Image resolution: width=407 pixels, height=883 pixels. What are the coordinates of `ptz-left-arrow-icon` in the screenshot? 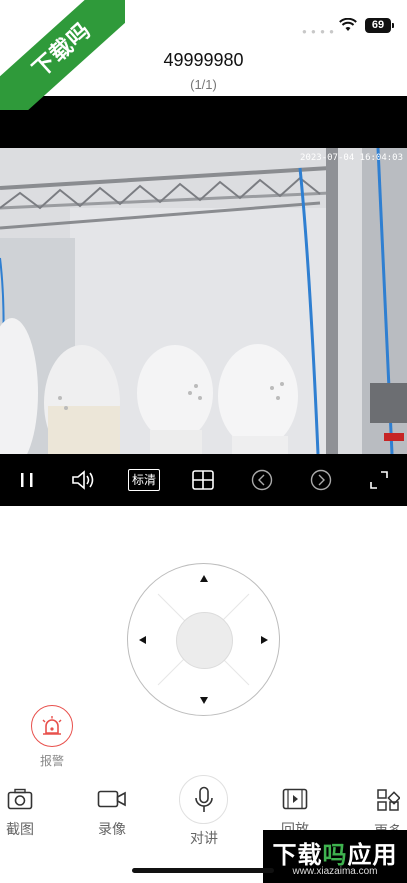 It's located at (142, 640).